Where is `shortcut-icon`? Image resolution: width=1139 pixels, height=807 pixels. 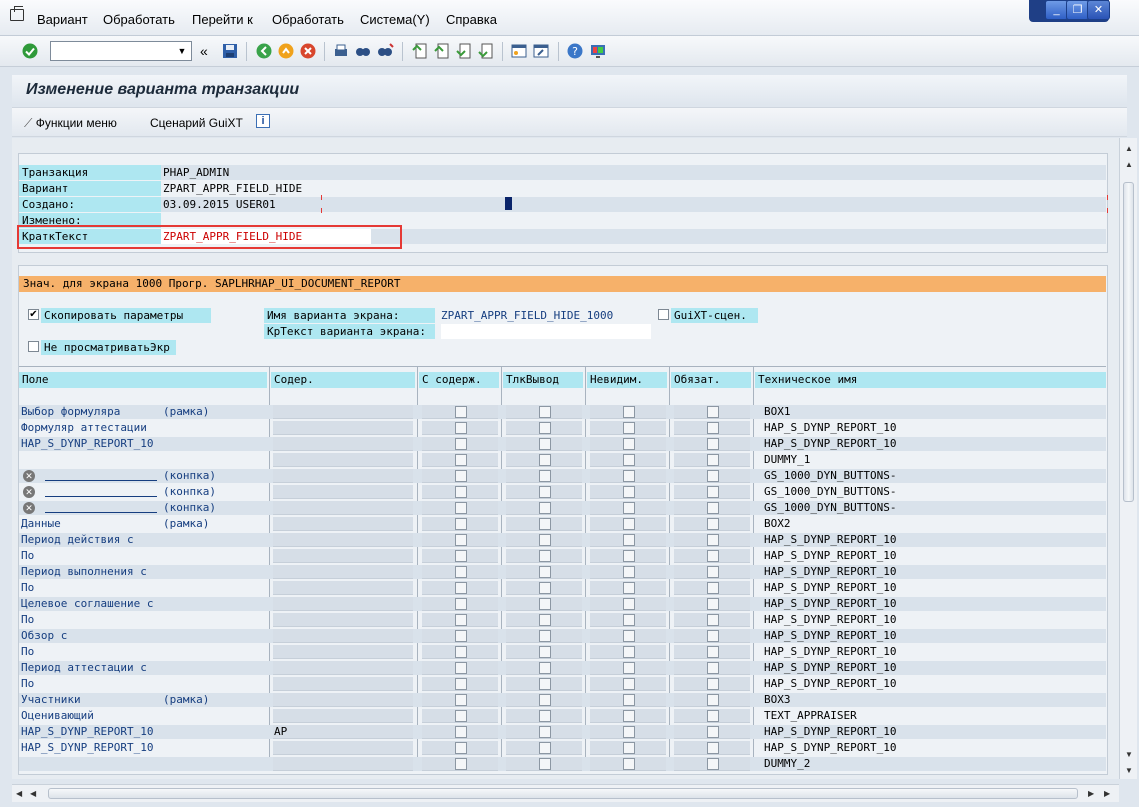
shortcut-icon is located at coordinates (541, 51).